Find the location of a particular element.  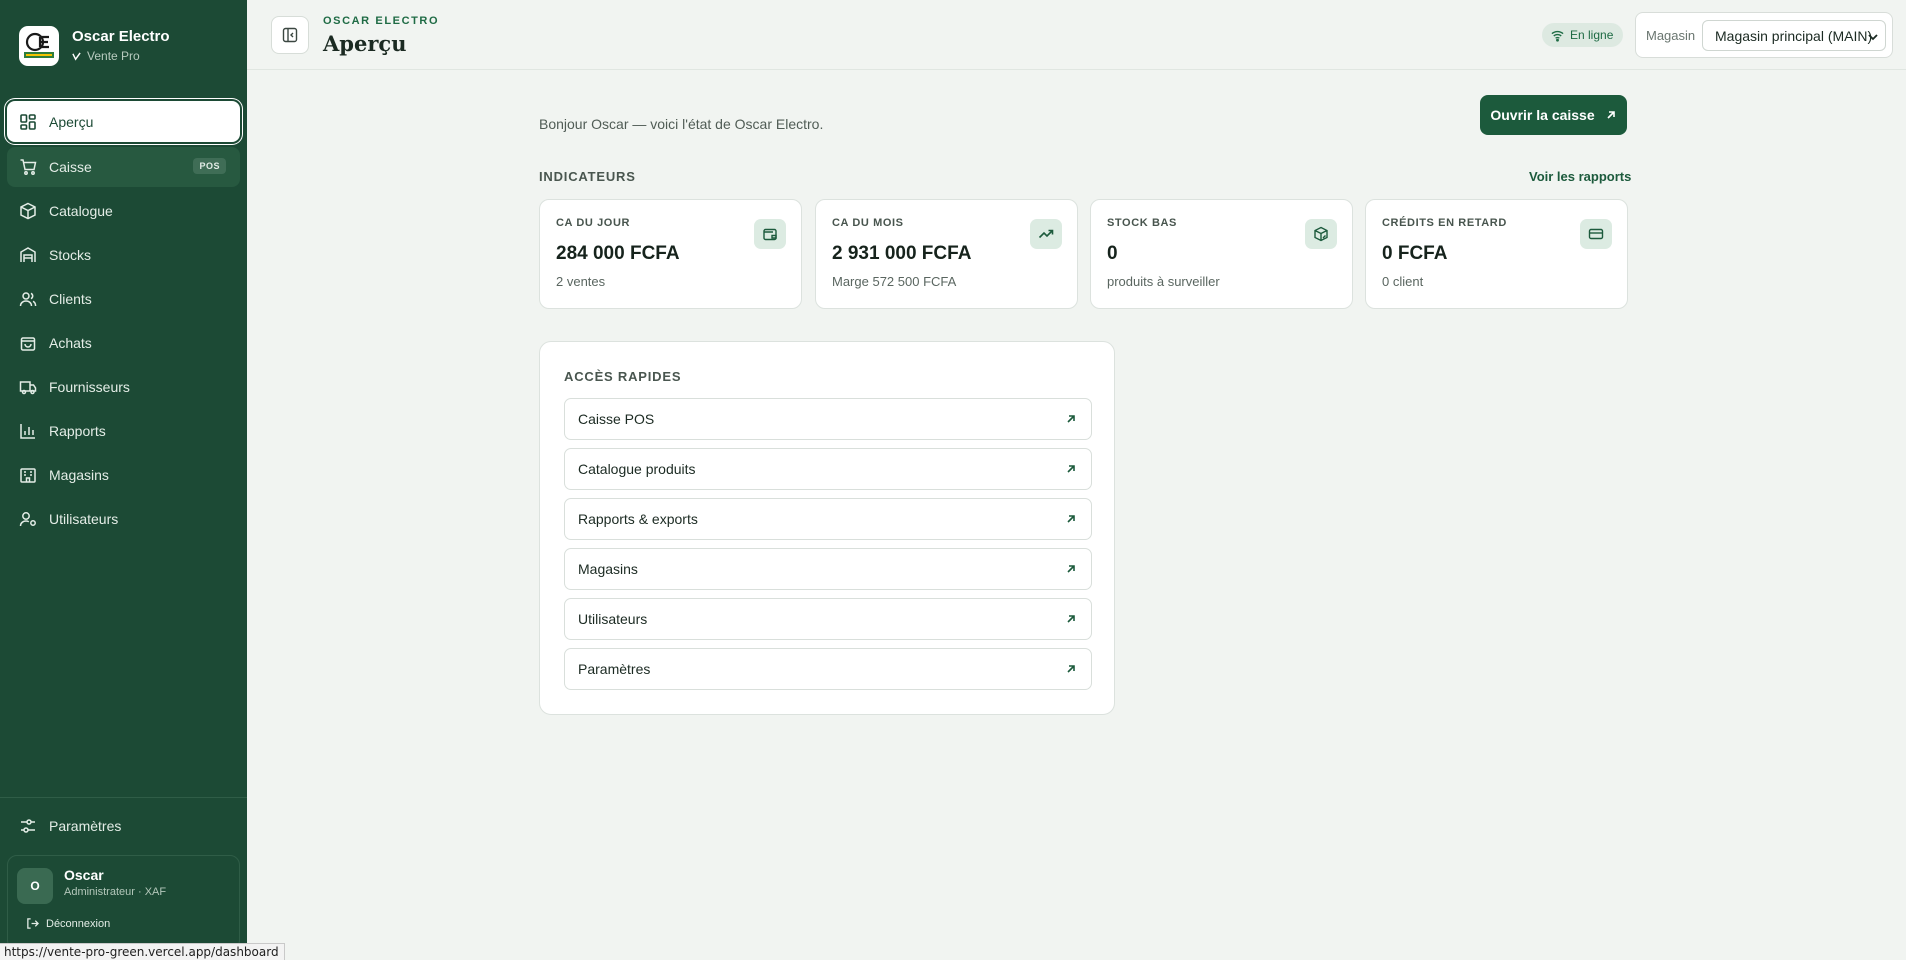

kpi-sub: 0 client is located at coordinates (1403, 281).